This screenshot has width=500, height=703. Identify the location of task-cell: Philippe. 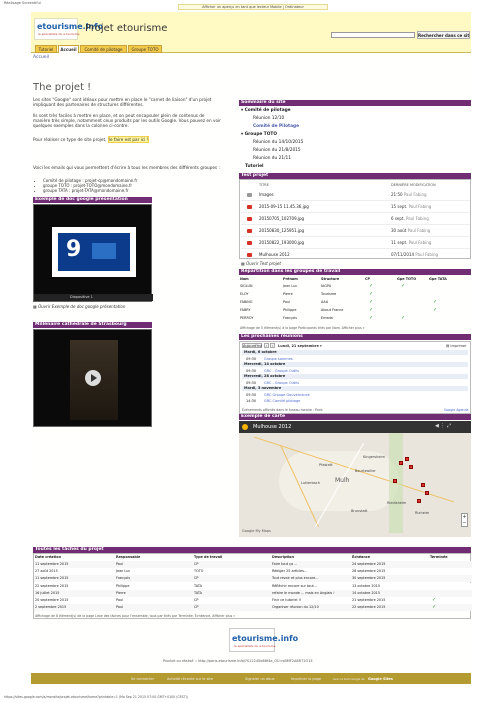
(123, 585).